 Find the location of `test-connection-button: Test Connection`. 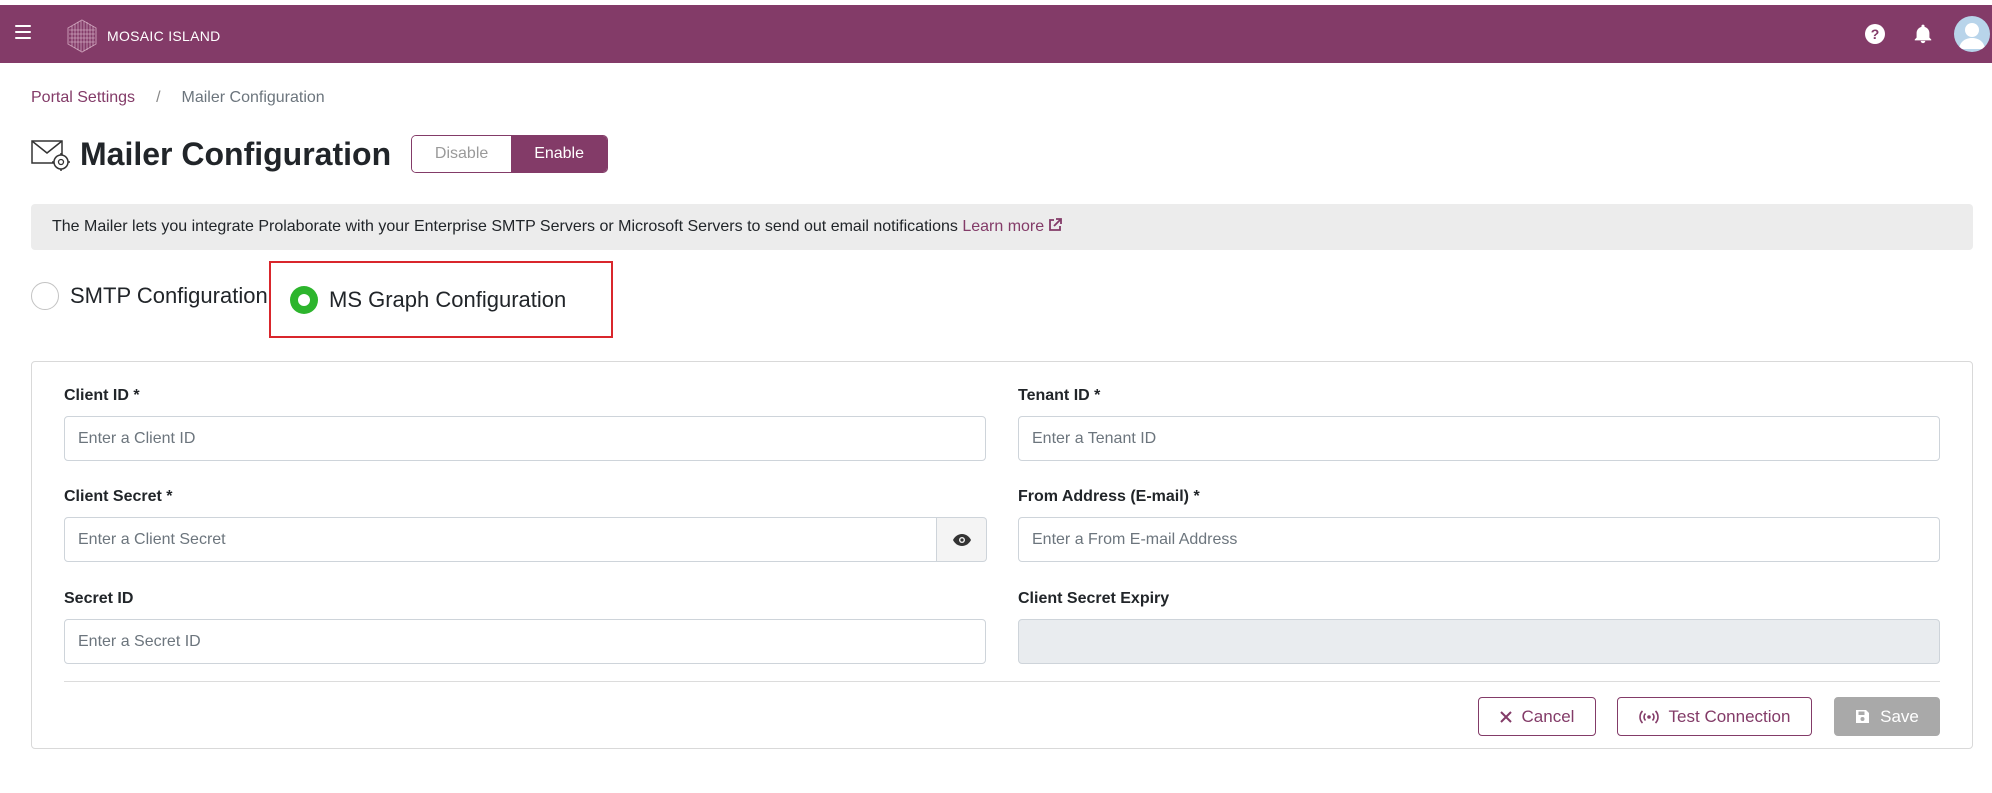

test-connection-button: Test Connection is located at coordinates (1714, 716).